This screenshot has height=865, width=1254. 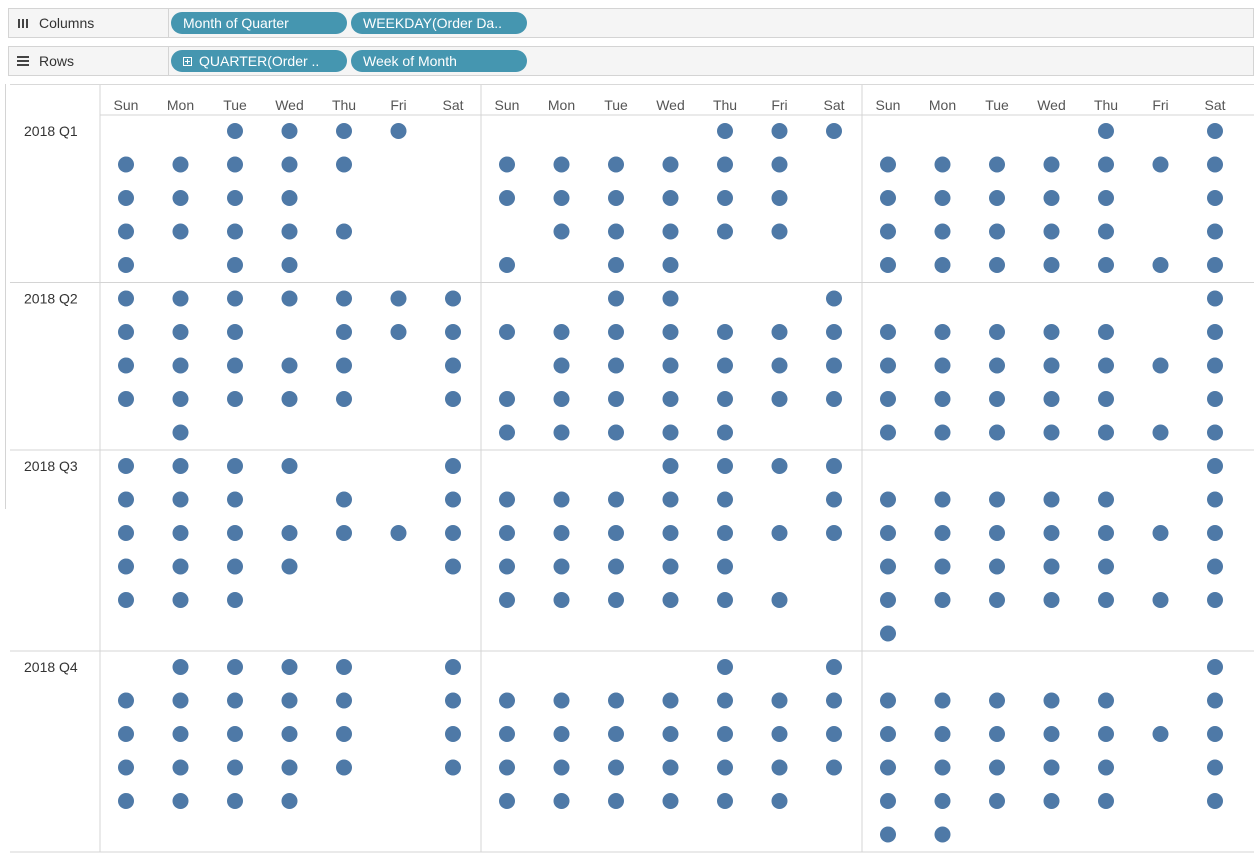 What do you see at coordinates (187, 61) in the screenshot?
I see `expand-plus-icon` at bounding box center [187, 61].